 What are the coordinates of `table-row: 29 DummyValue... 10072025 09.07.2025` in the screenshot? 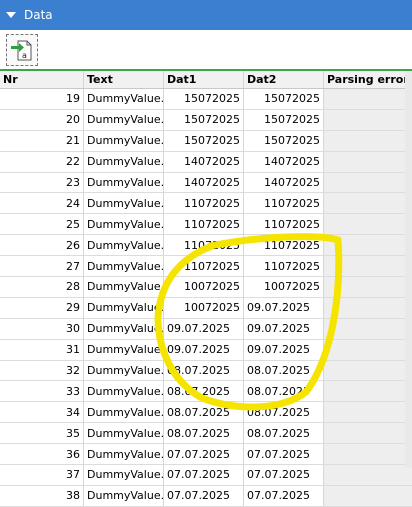 It's located at (206, 308).